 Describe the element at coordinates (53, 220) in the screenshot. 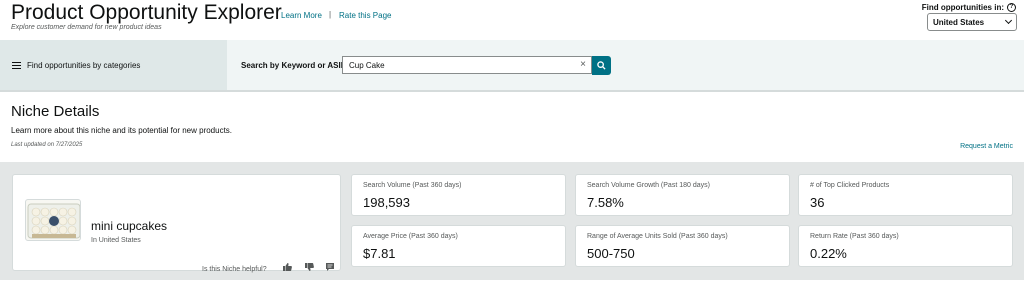

I see `niche-thumbnail` at that location.